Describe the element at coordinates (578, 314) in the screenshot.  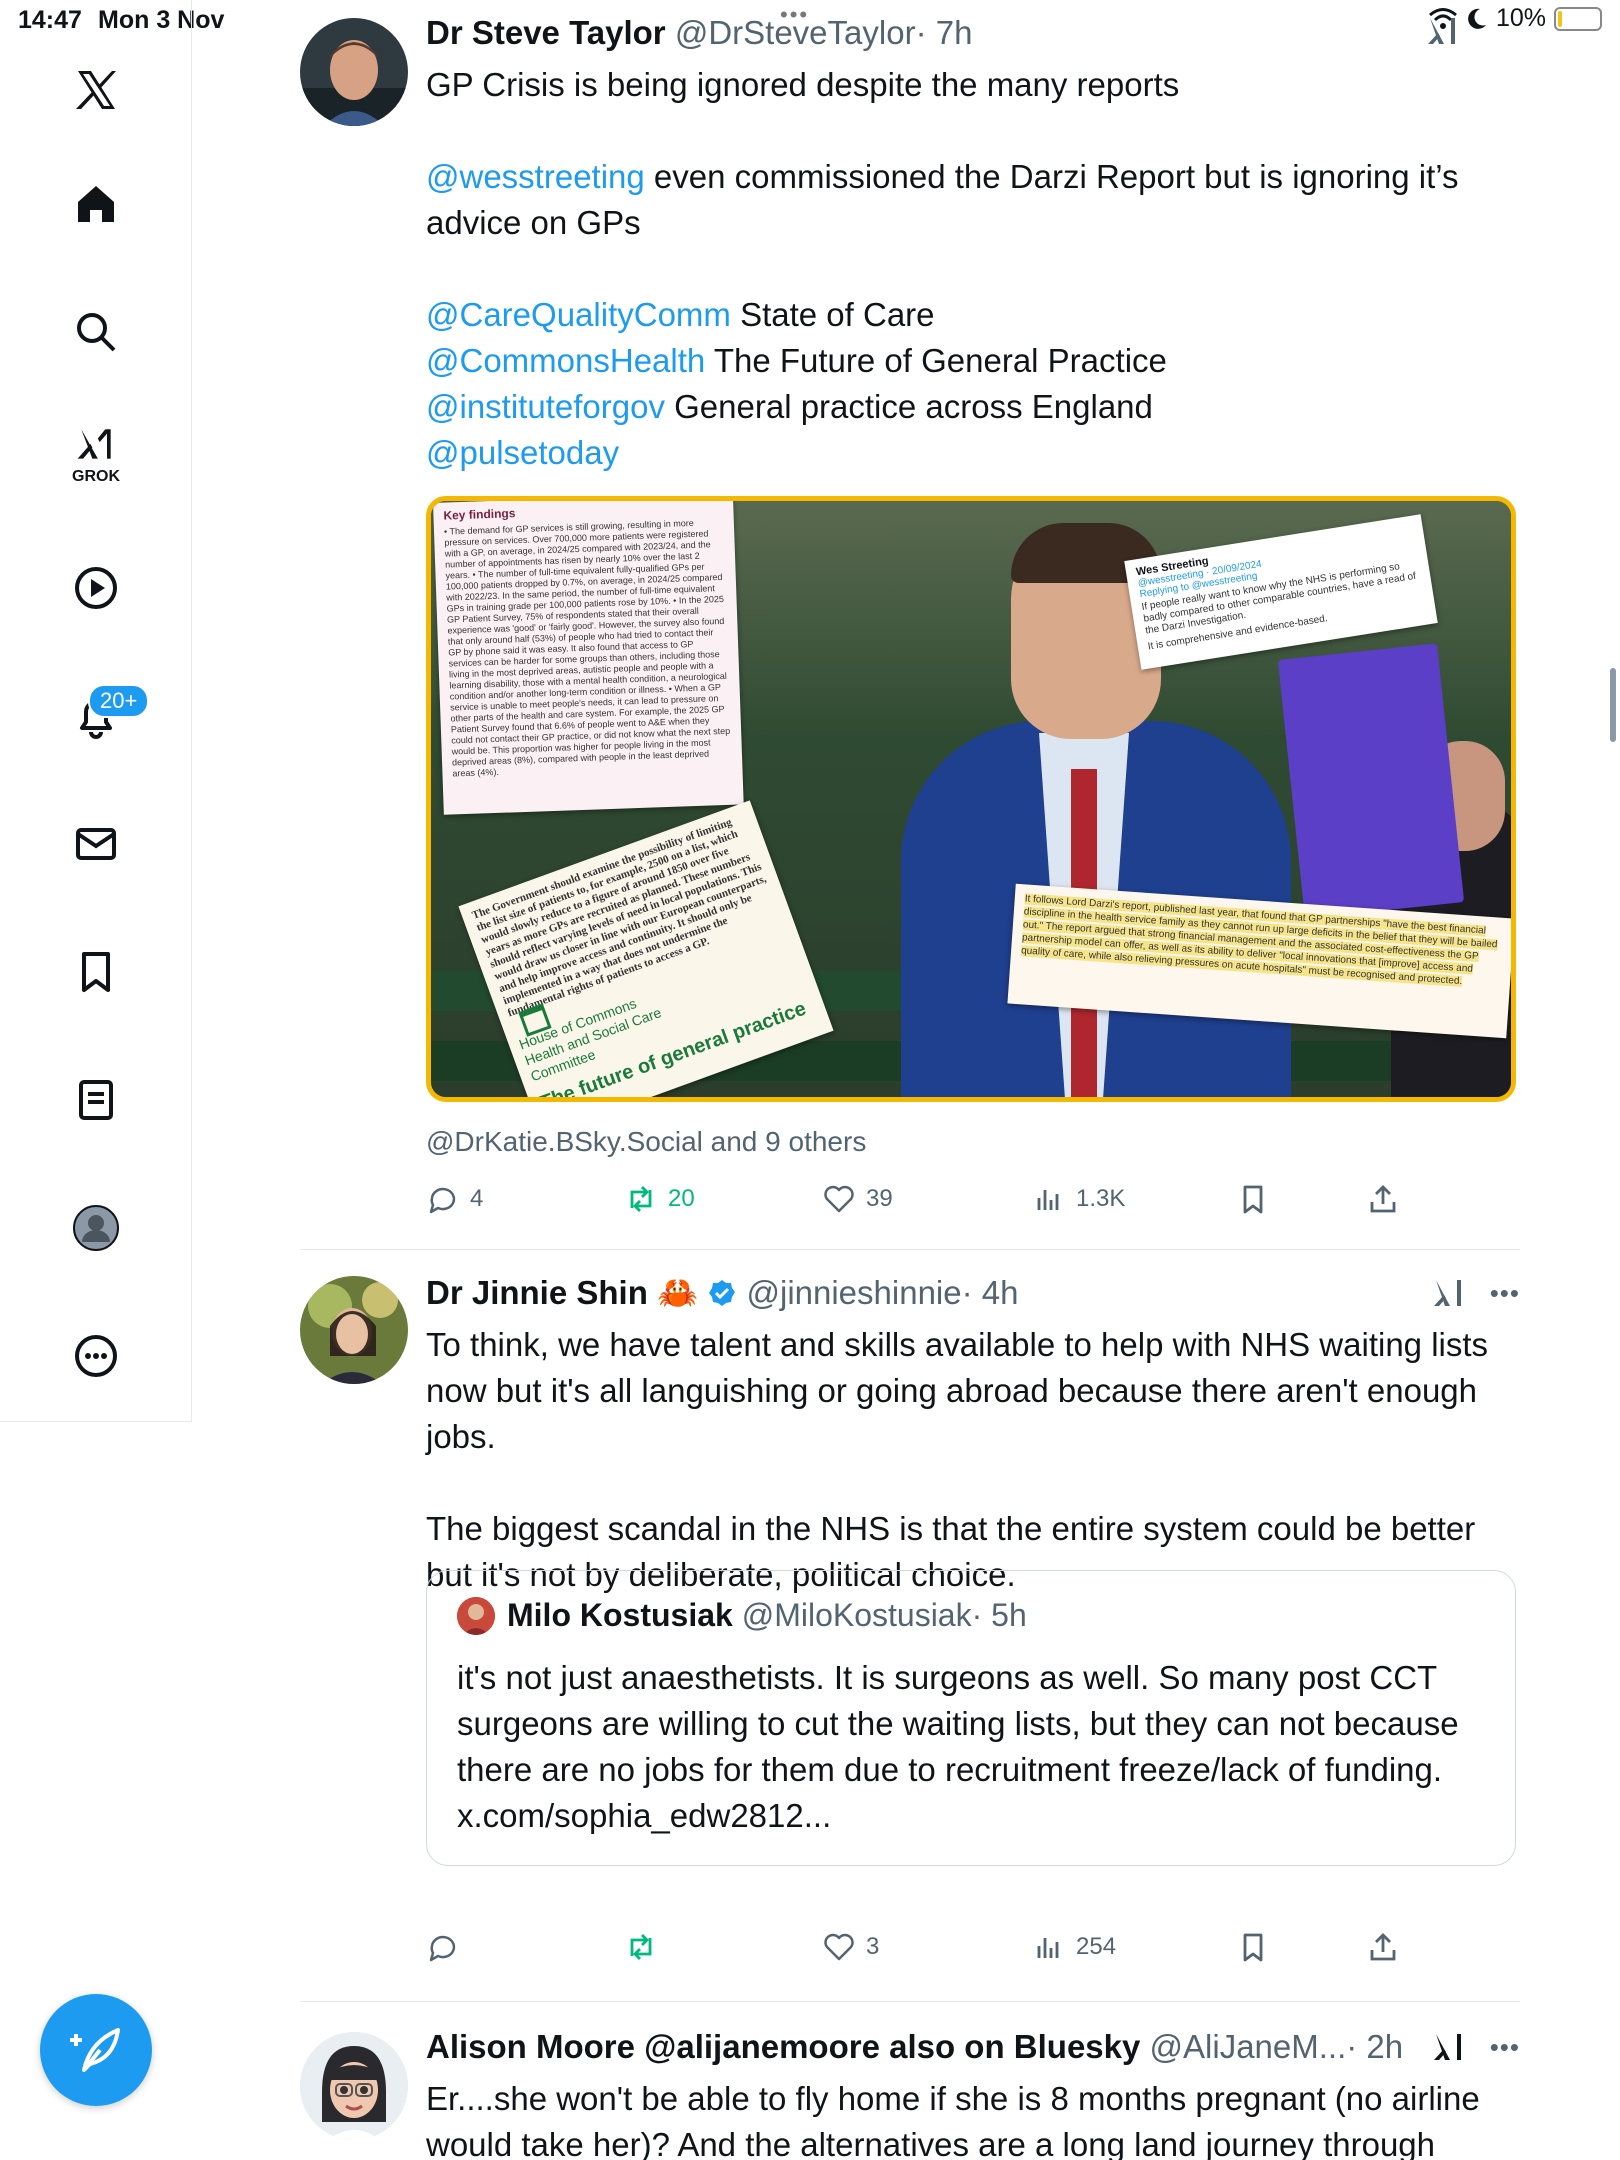
I see `mention-link: @CareQualityComm` at that location.